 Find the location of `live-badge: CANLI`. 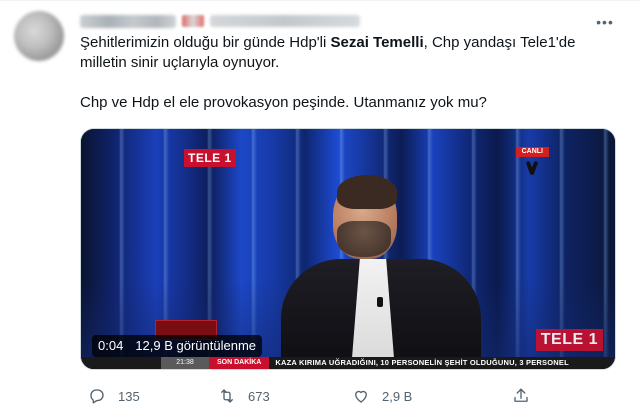

live-badge: CANLI is located at coordinates (532, 152).